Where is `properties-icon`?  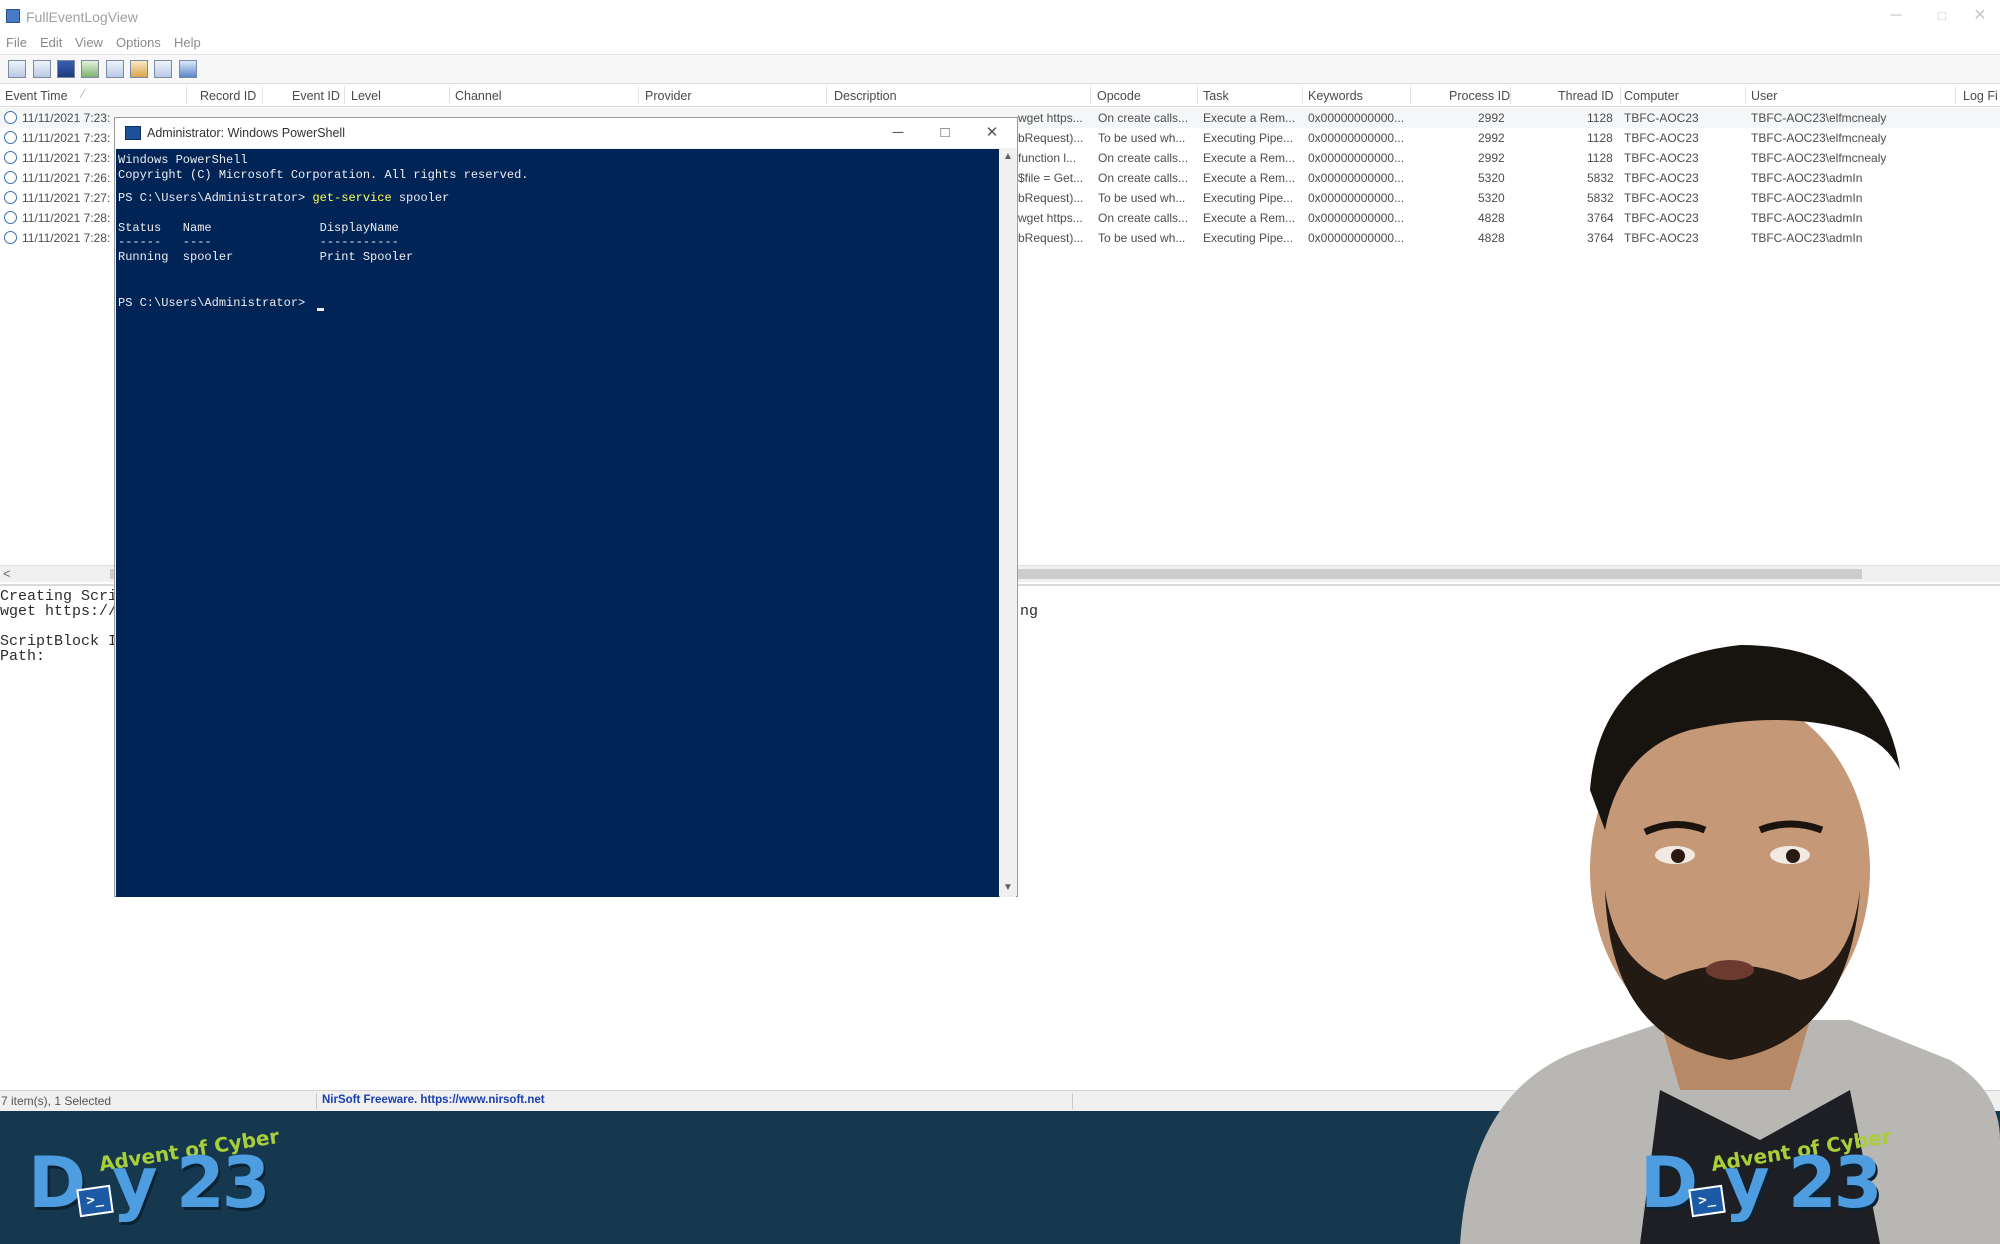
properties-icon is located at coordinates (17, 69).